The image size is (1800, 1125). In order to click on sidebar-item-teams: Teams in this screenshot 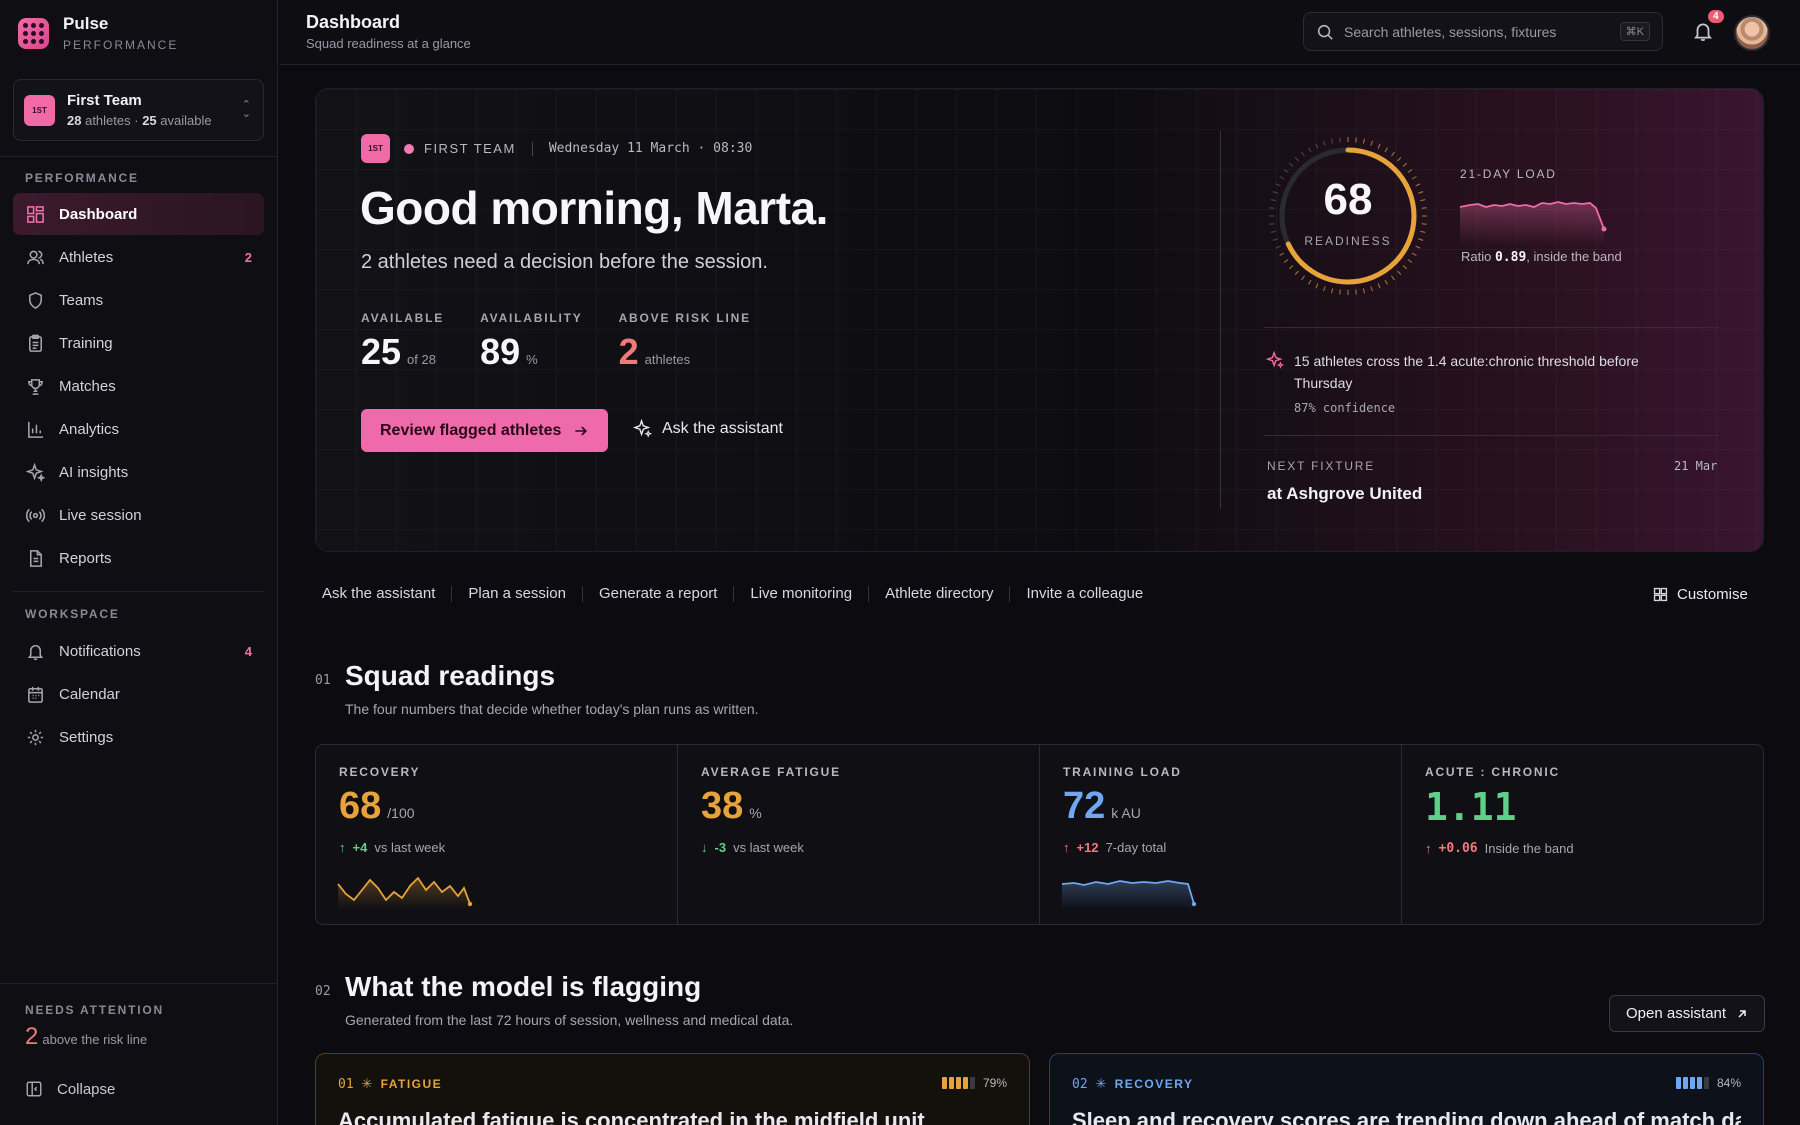, I will do `click(138, 300)`.